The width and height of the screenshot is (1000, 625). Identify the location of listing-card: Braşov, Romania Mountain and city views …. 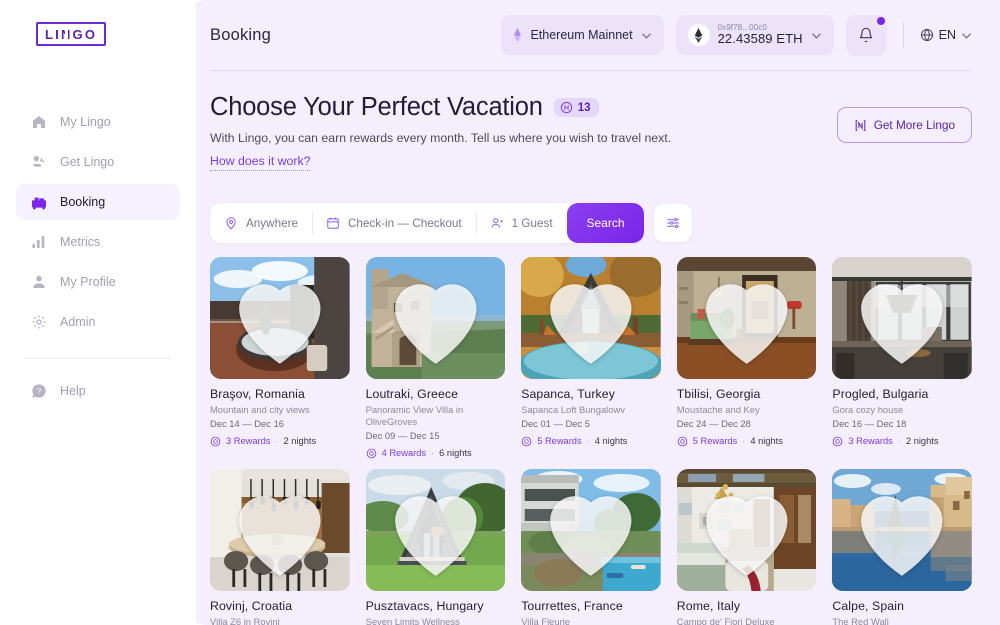
(280, 358).